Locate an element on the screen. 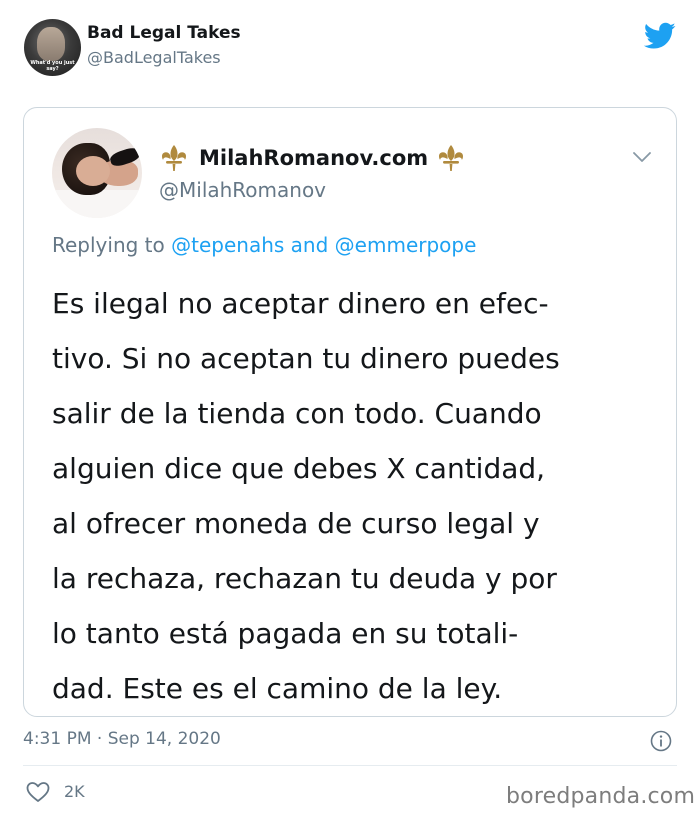  tweet-text-line: dad. Este es el camino de la ley. is located at coordinates (277, 688).